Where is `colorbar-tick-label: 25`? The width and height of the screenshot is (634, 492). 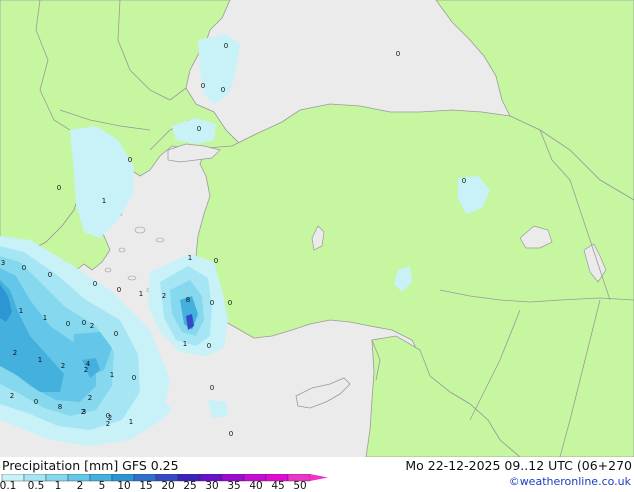
colorbar-tick-label: 25 is located at coordinates (190, 486).